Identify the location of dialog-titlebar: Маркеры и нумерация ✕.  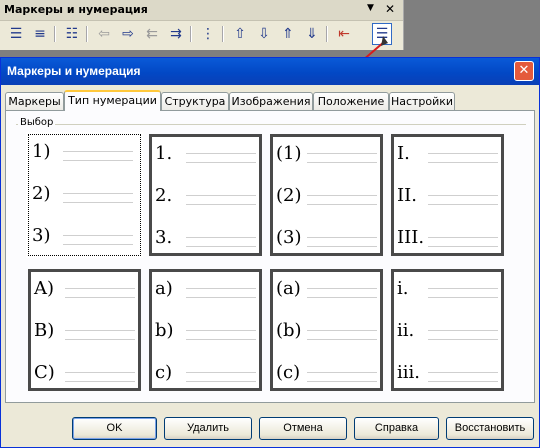
(270, 71).